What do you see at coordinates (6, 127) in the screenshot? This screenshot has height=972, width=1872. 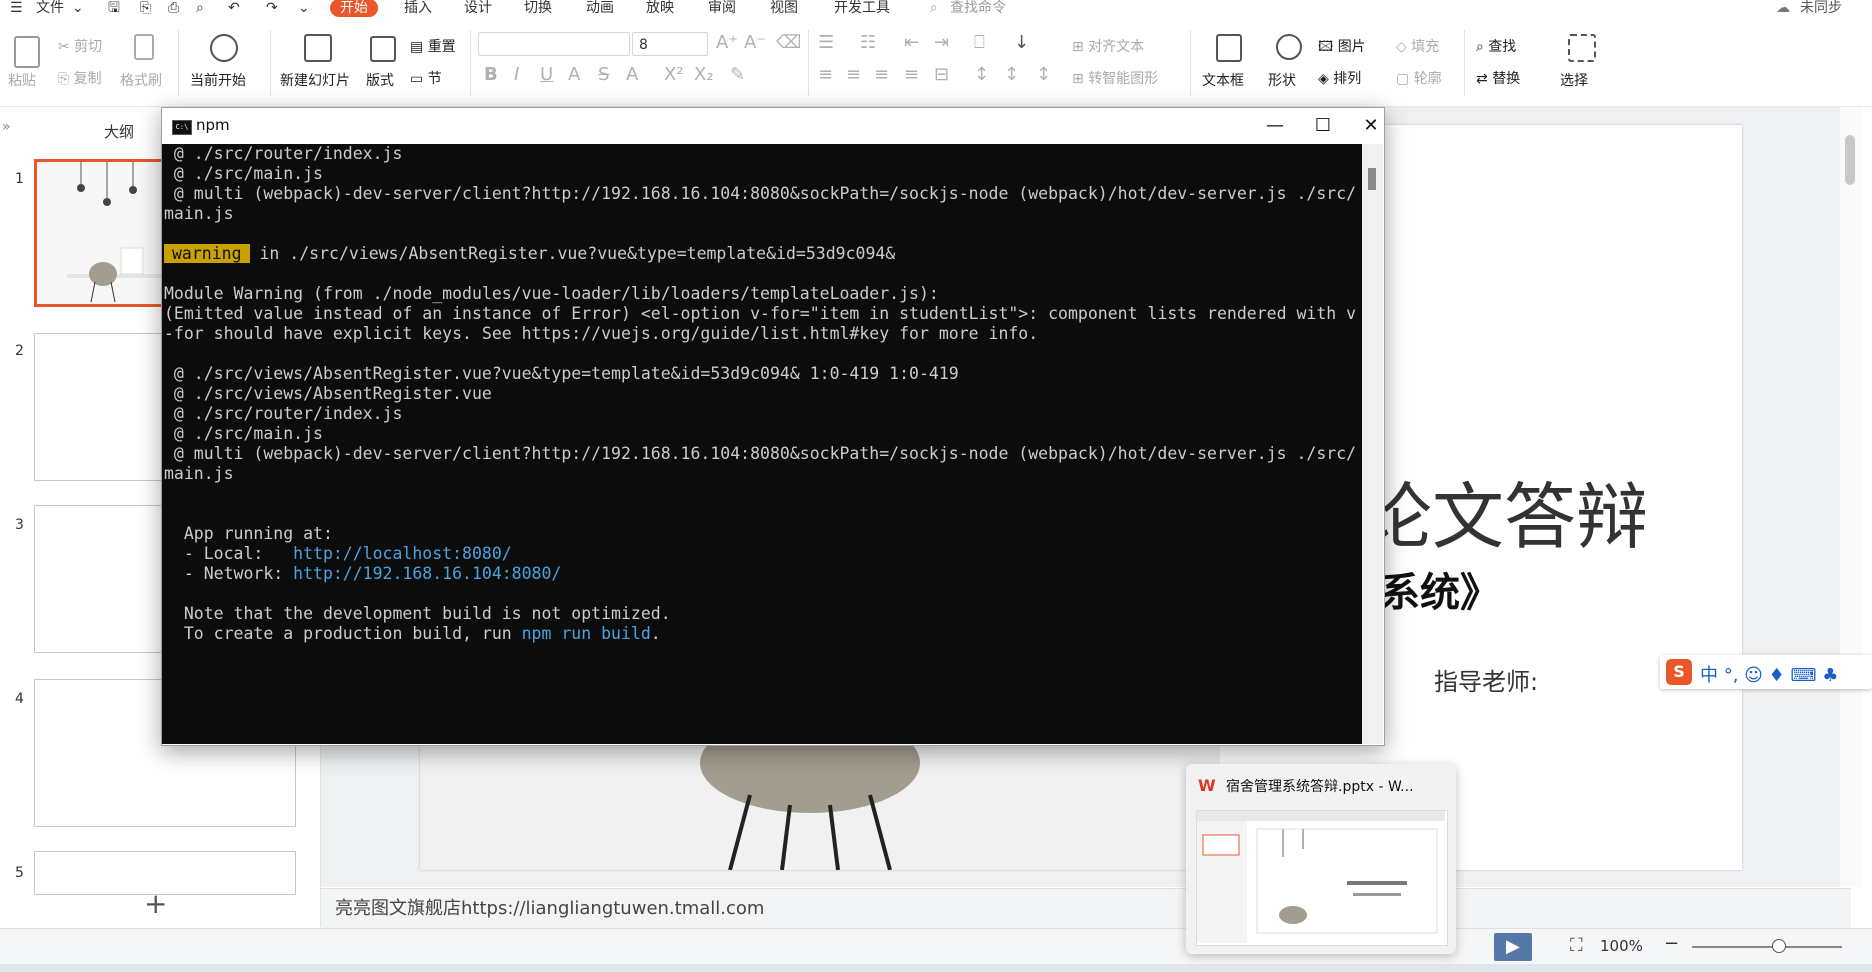 I see `collapse-icon: »` at bounding box center [6, 127].